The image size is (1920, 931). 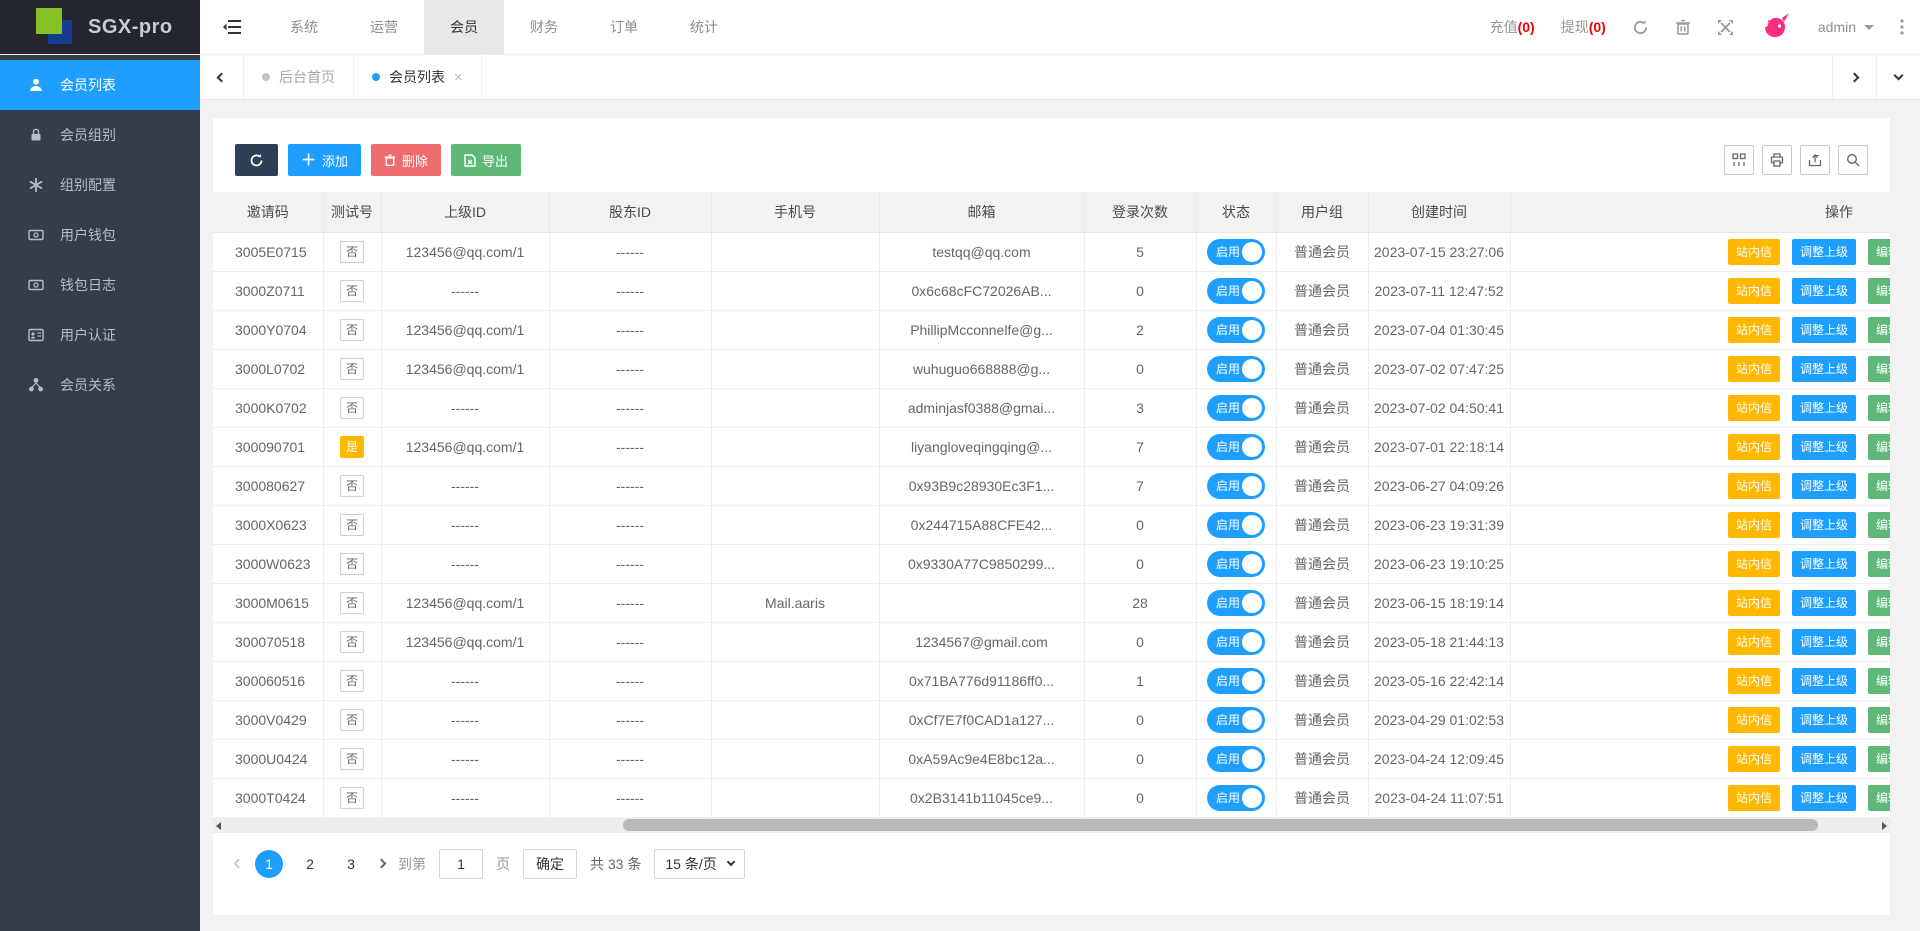 I want to click on col-login-count: 登录次数, so click(x=1140, y=212).